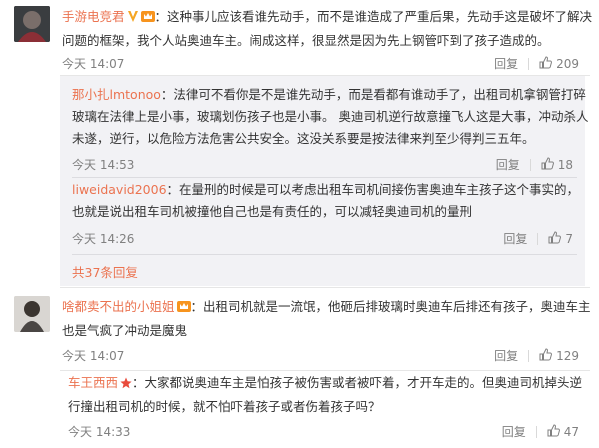 The height and width of the screenshot is (448, 599). I want to click on reply-actions: 回复 18, so click(534, 164).